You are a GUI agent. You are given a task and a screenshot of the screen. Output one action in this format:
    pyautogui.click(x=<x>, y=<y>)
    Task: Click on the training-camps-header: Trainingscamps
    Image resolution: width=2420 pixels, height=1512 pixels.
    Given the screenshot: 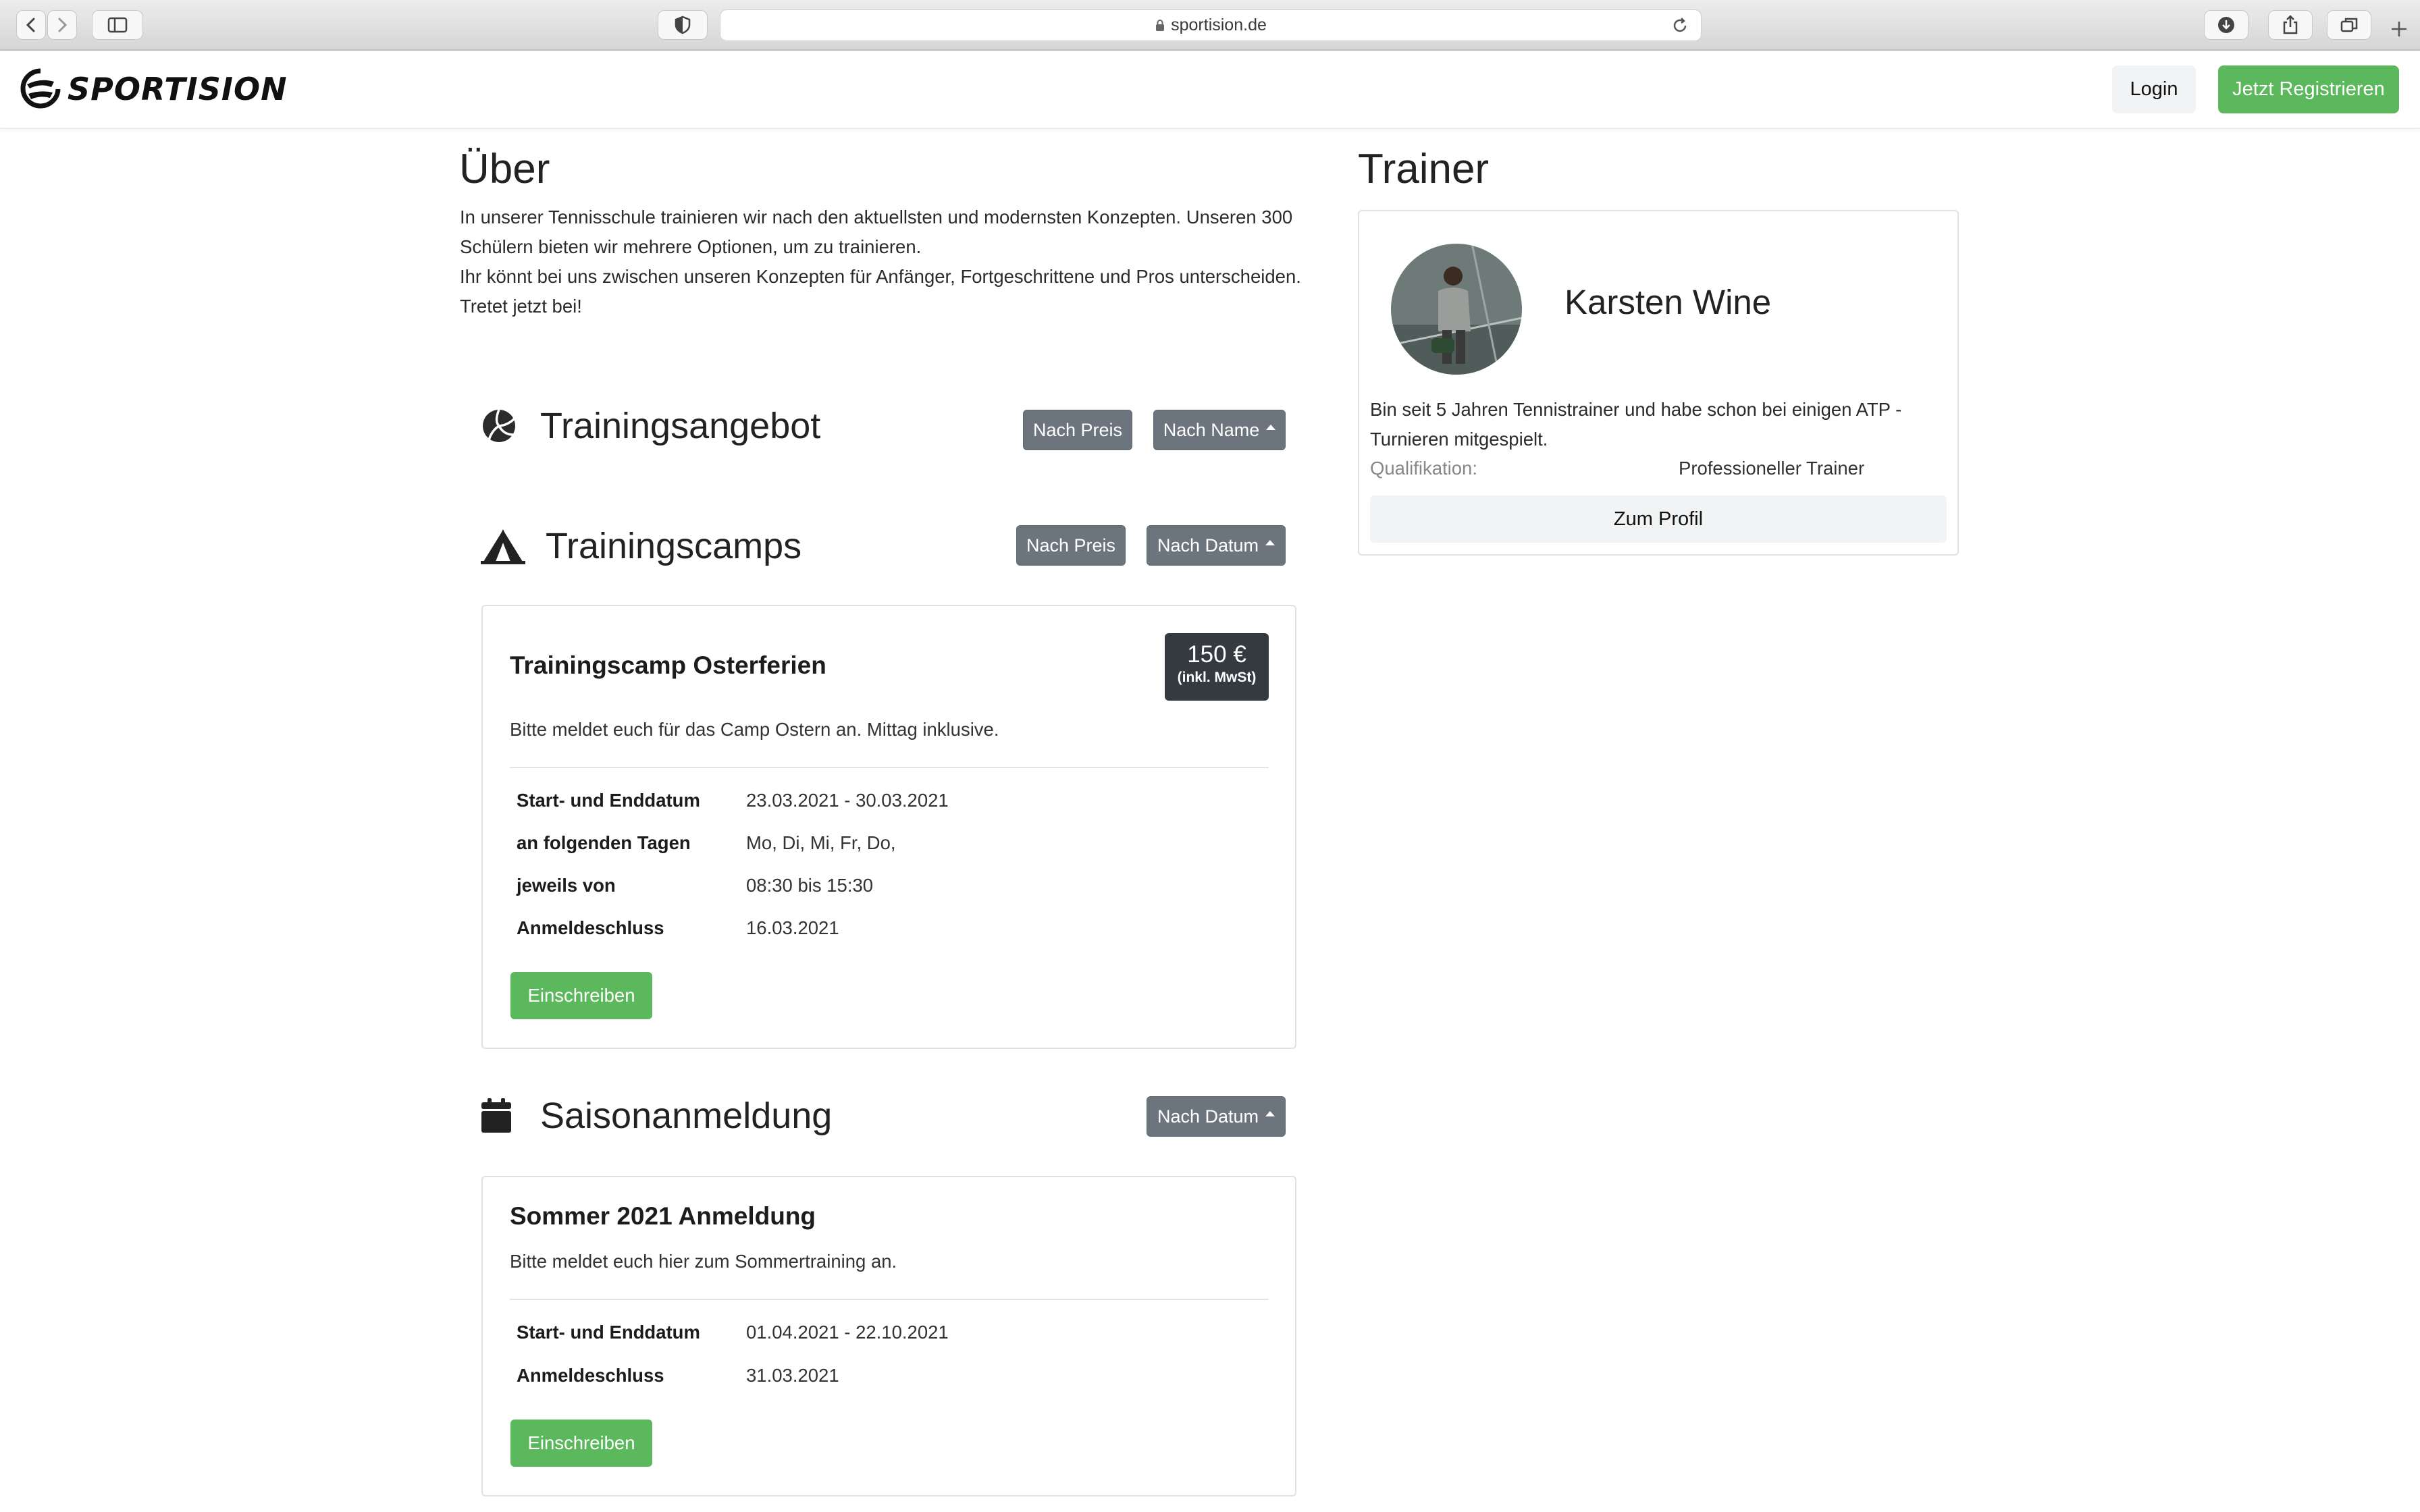 What is the action you would take?
    pyautogui.click(x=641, y=546)
    